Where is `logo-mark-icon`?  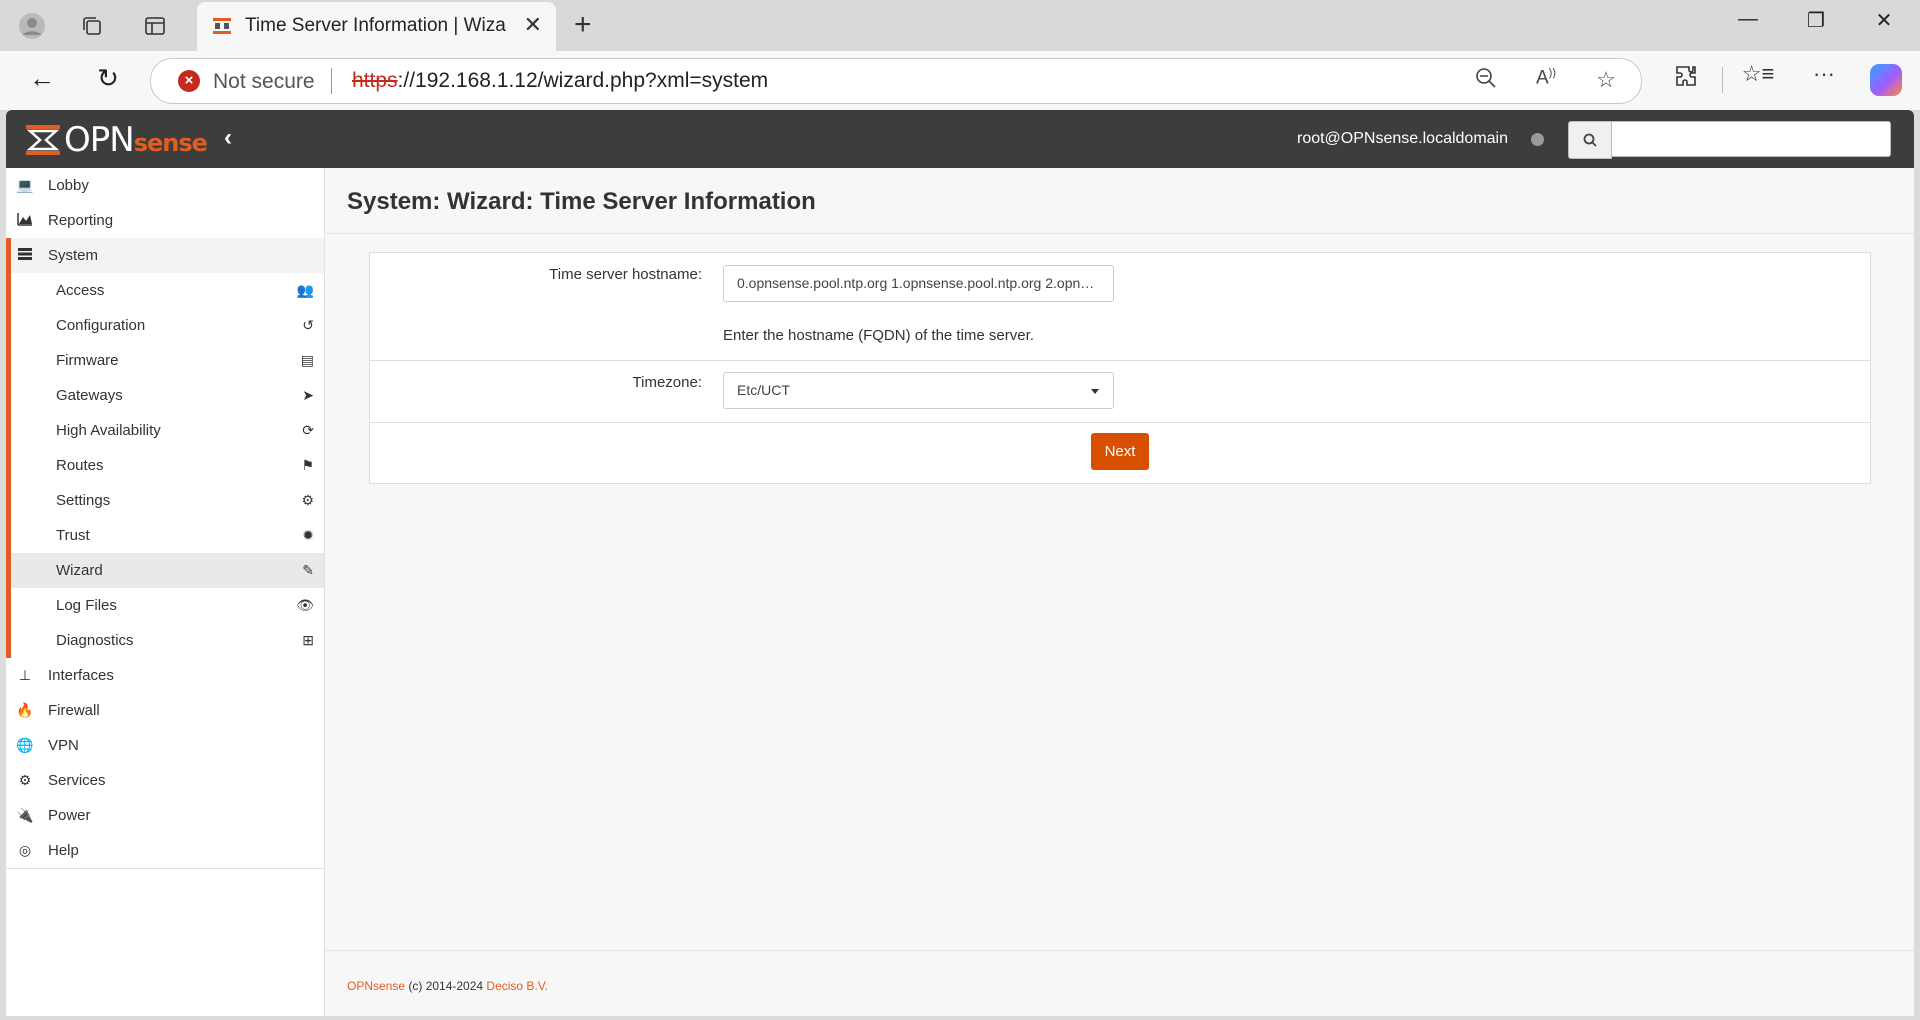 logo-mark-icon is located at coordinates (43, 140).